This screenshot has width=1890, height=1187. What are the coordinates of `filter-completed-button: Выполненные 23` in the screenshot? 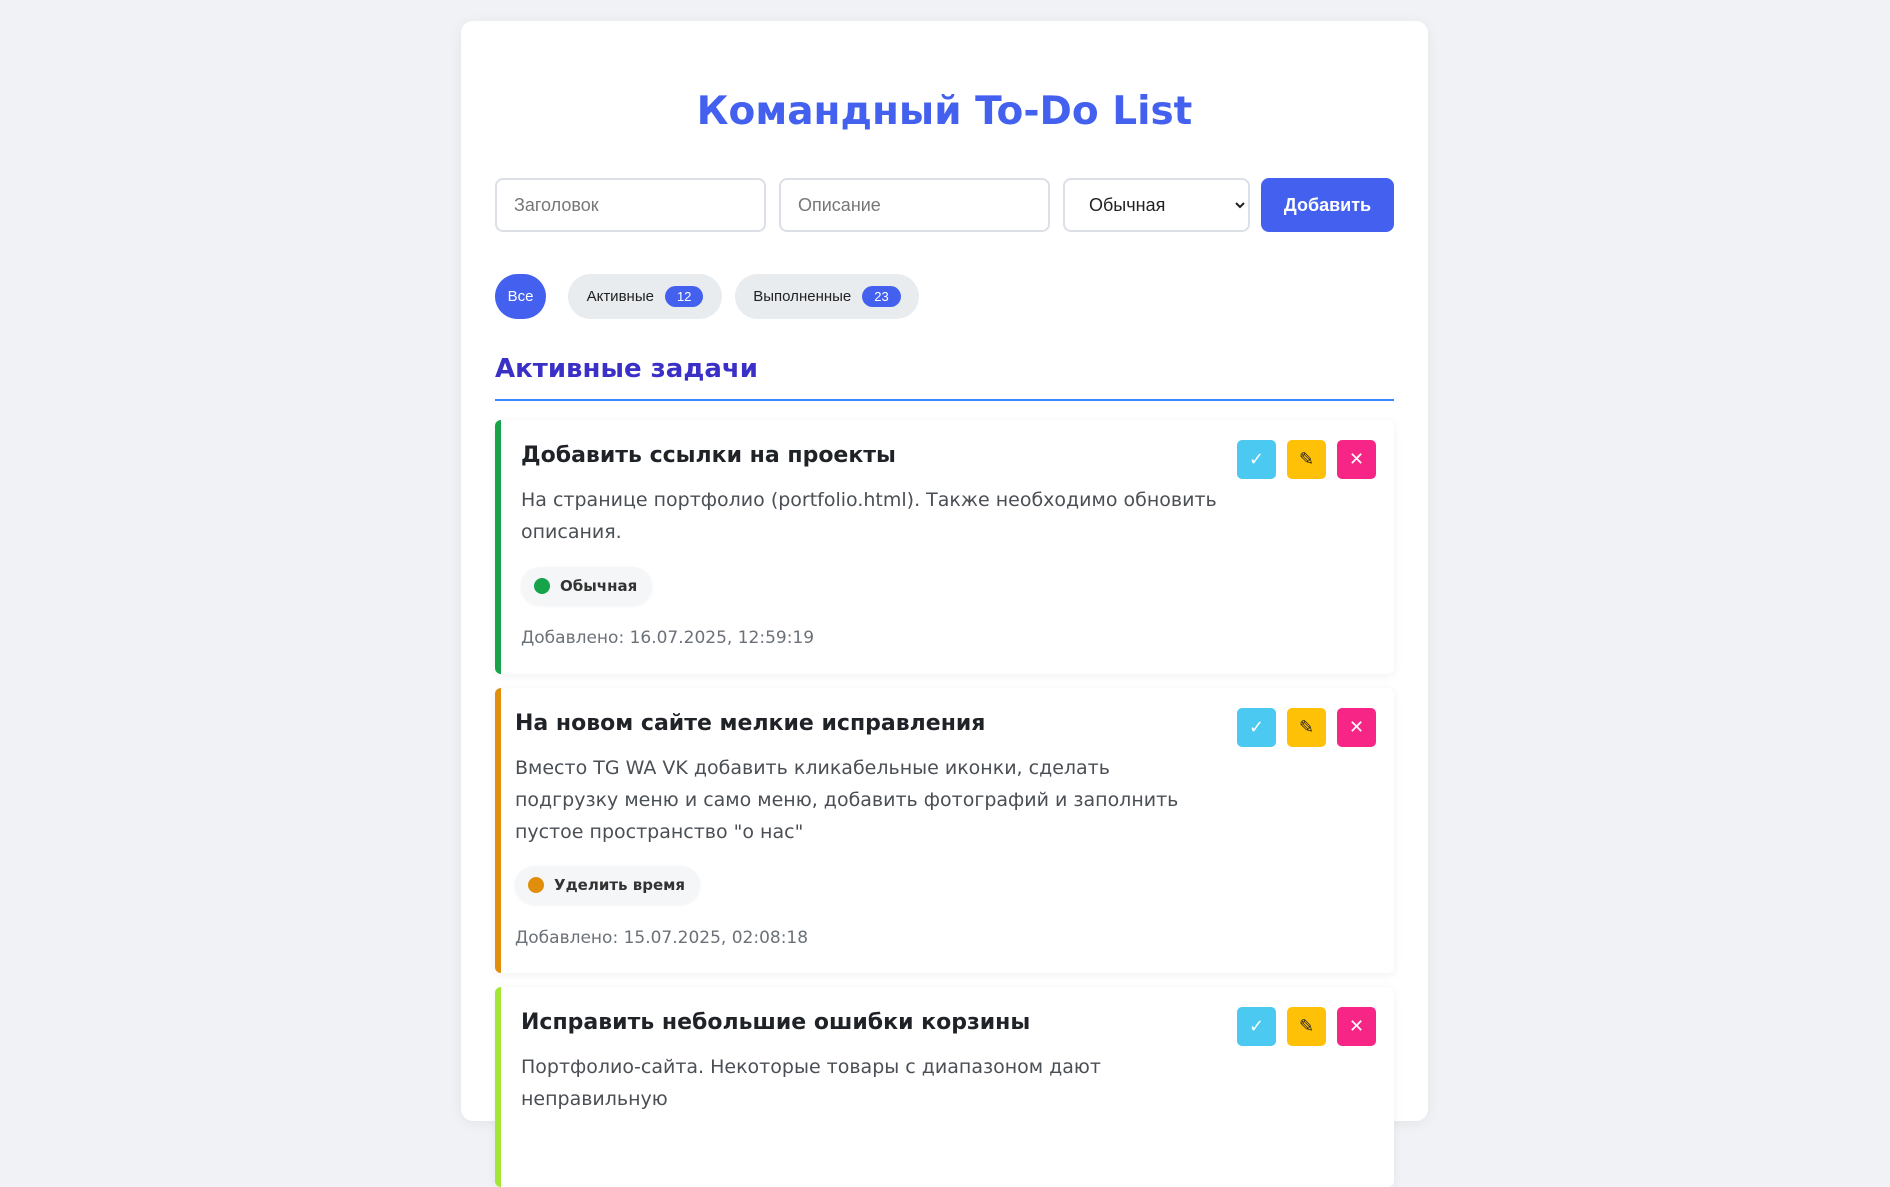 It's located at (827, 296).